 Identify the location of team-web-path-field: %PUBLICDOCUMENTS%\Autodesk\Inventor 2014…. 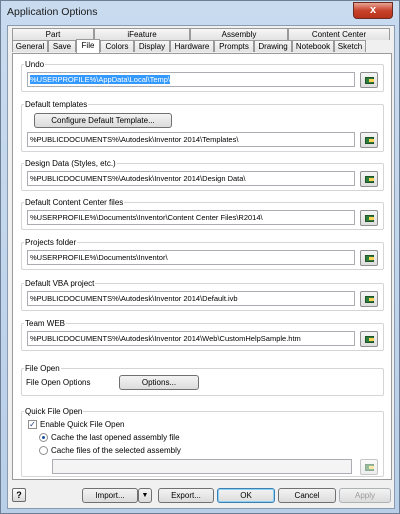
(191, 338).